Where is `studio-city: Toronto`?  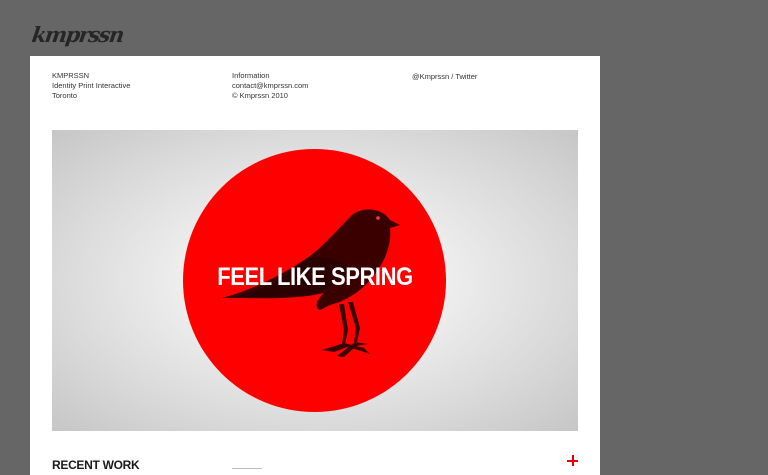 studio-city: Toronto is located at coordinates (65, 95).